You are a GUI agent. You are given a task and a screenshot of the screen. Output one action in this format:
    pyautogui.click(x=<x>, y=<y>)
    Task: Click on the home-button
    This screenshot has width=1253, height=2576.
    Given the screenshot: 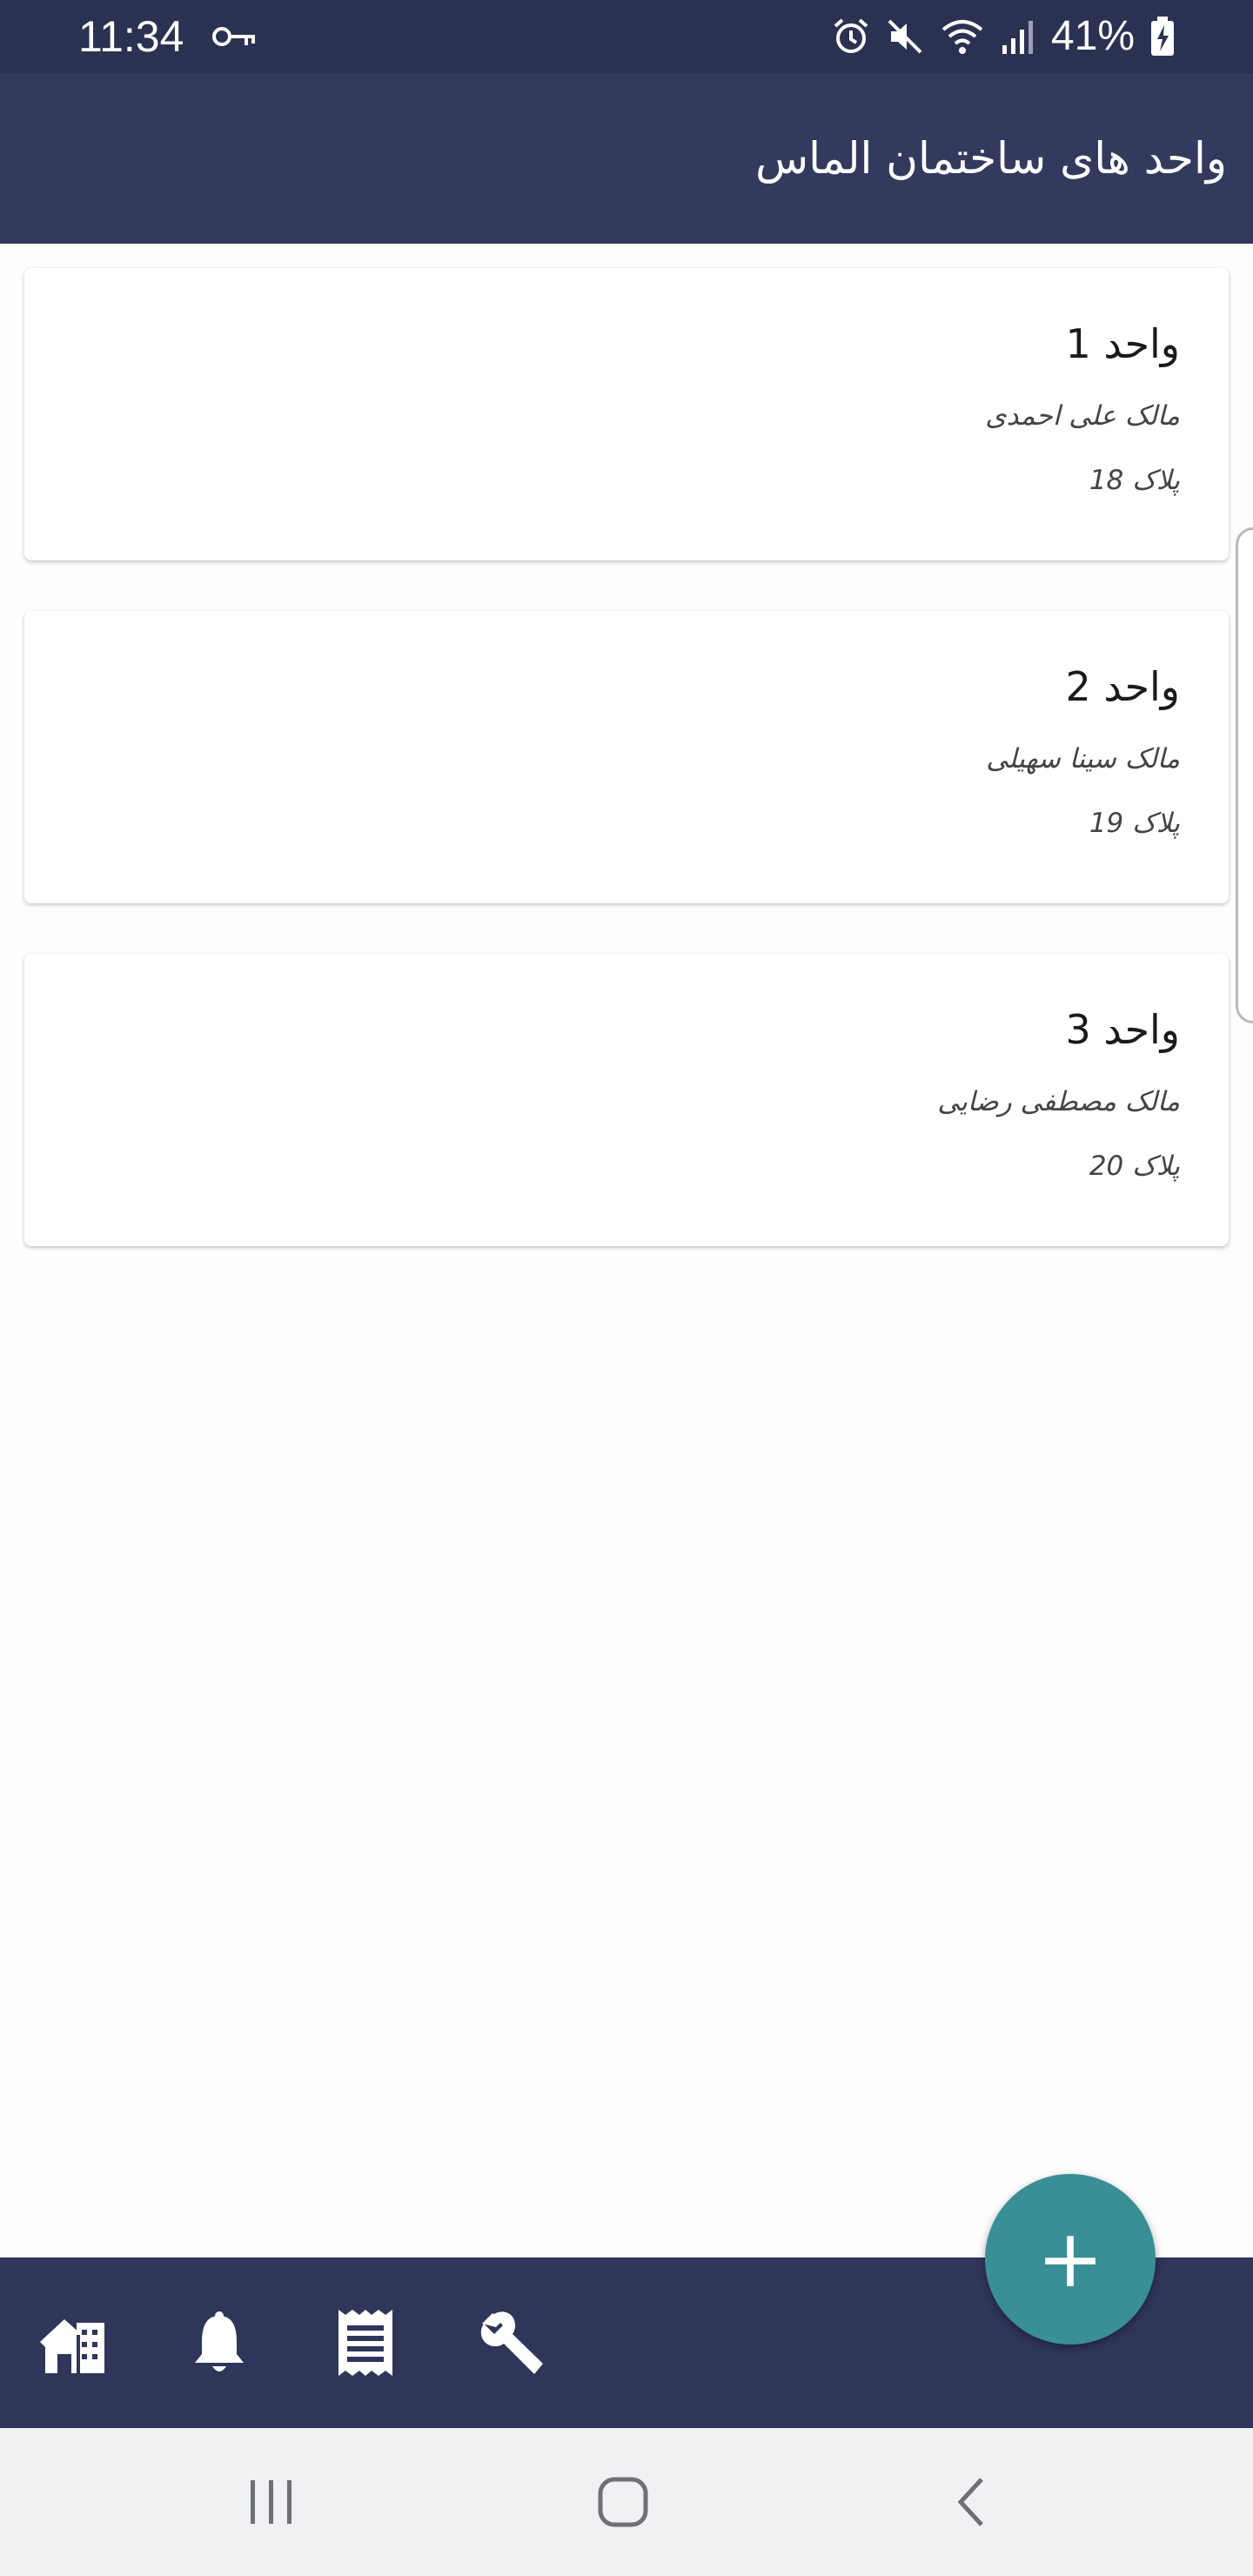 What is the action you would take?
    pyautogui.click(x=623, y=2502)
    